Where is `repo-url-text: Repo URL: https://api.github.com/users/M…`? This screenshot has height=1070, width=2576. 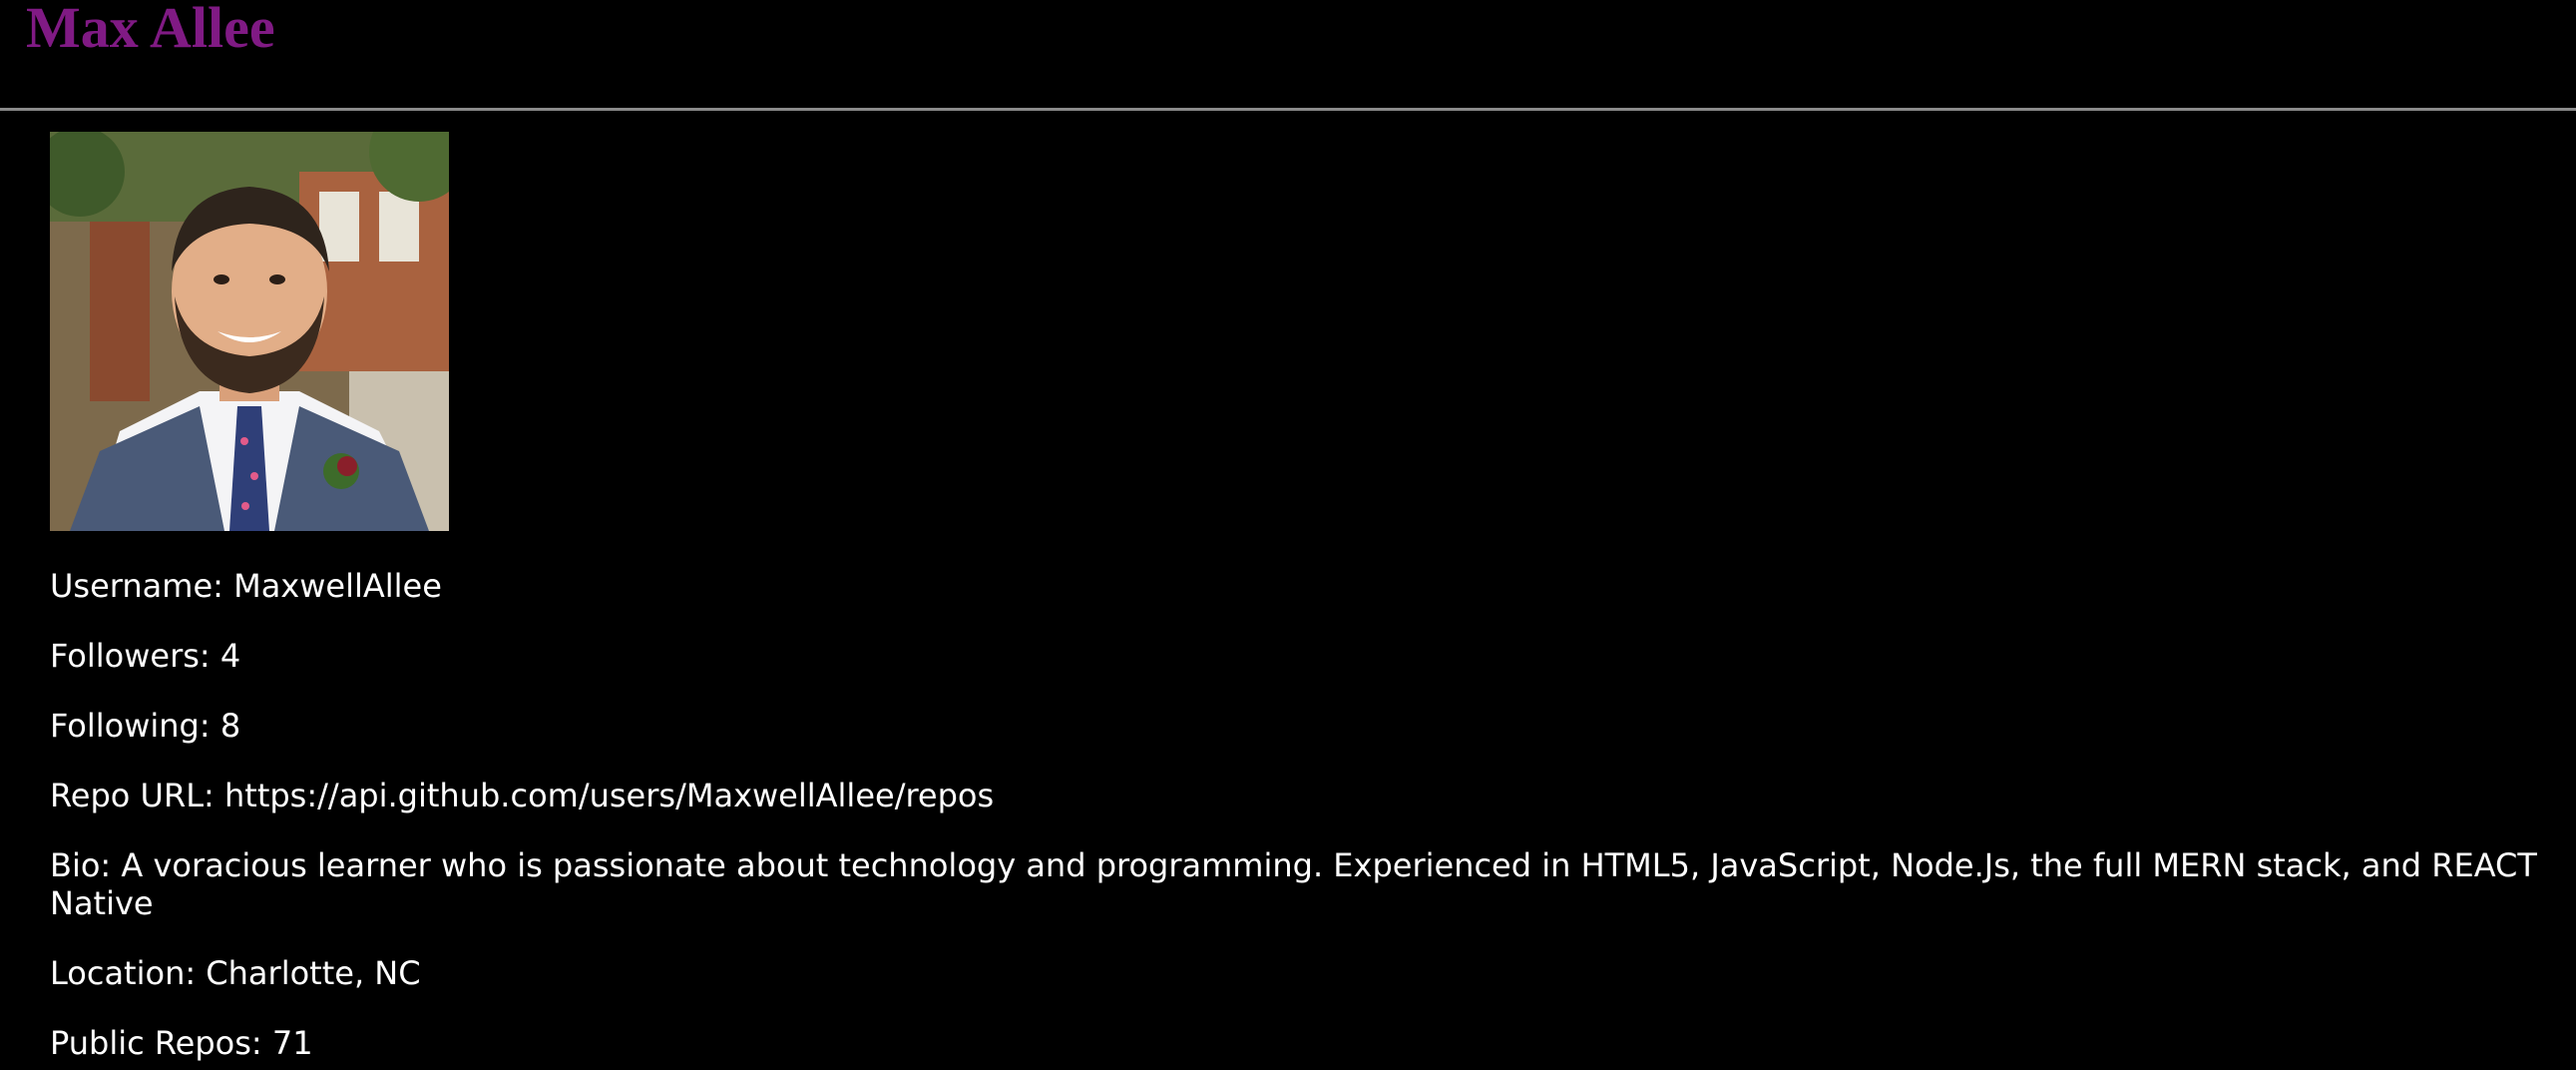
repo-url-text: Repo URL: https://api.github.com/users/M… is located at coordinates (522, 795).